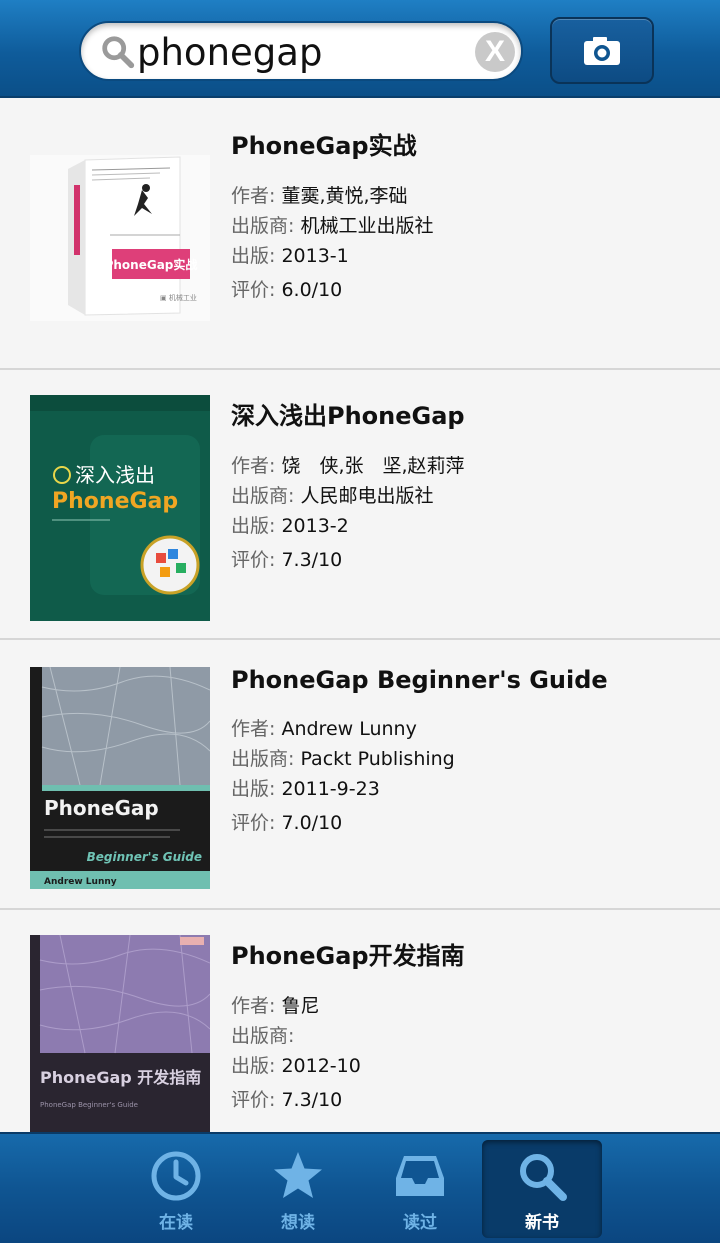  I want to click on book-date: 出版: 2013-1, so click(290, 256).